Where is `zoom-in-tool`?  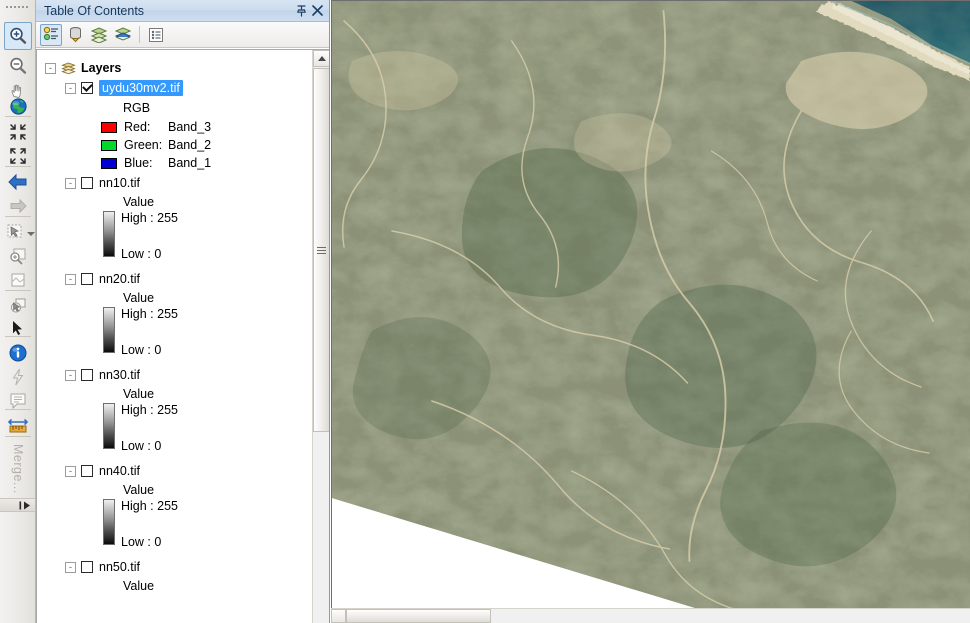 zoom-in-tool is located at coordinates (18, 36).